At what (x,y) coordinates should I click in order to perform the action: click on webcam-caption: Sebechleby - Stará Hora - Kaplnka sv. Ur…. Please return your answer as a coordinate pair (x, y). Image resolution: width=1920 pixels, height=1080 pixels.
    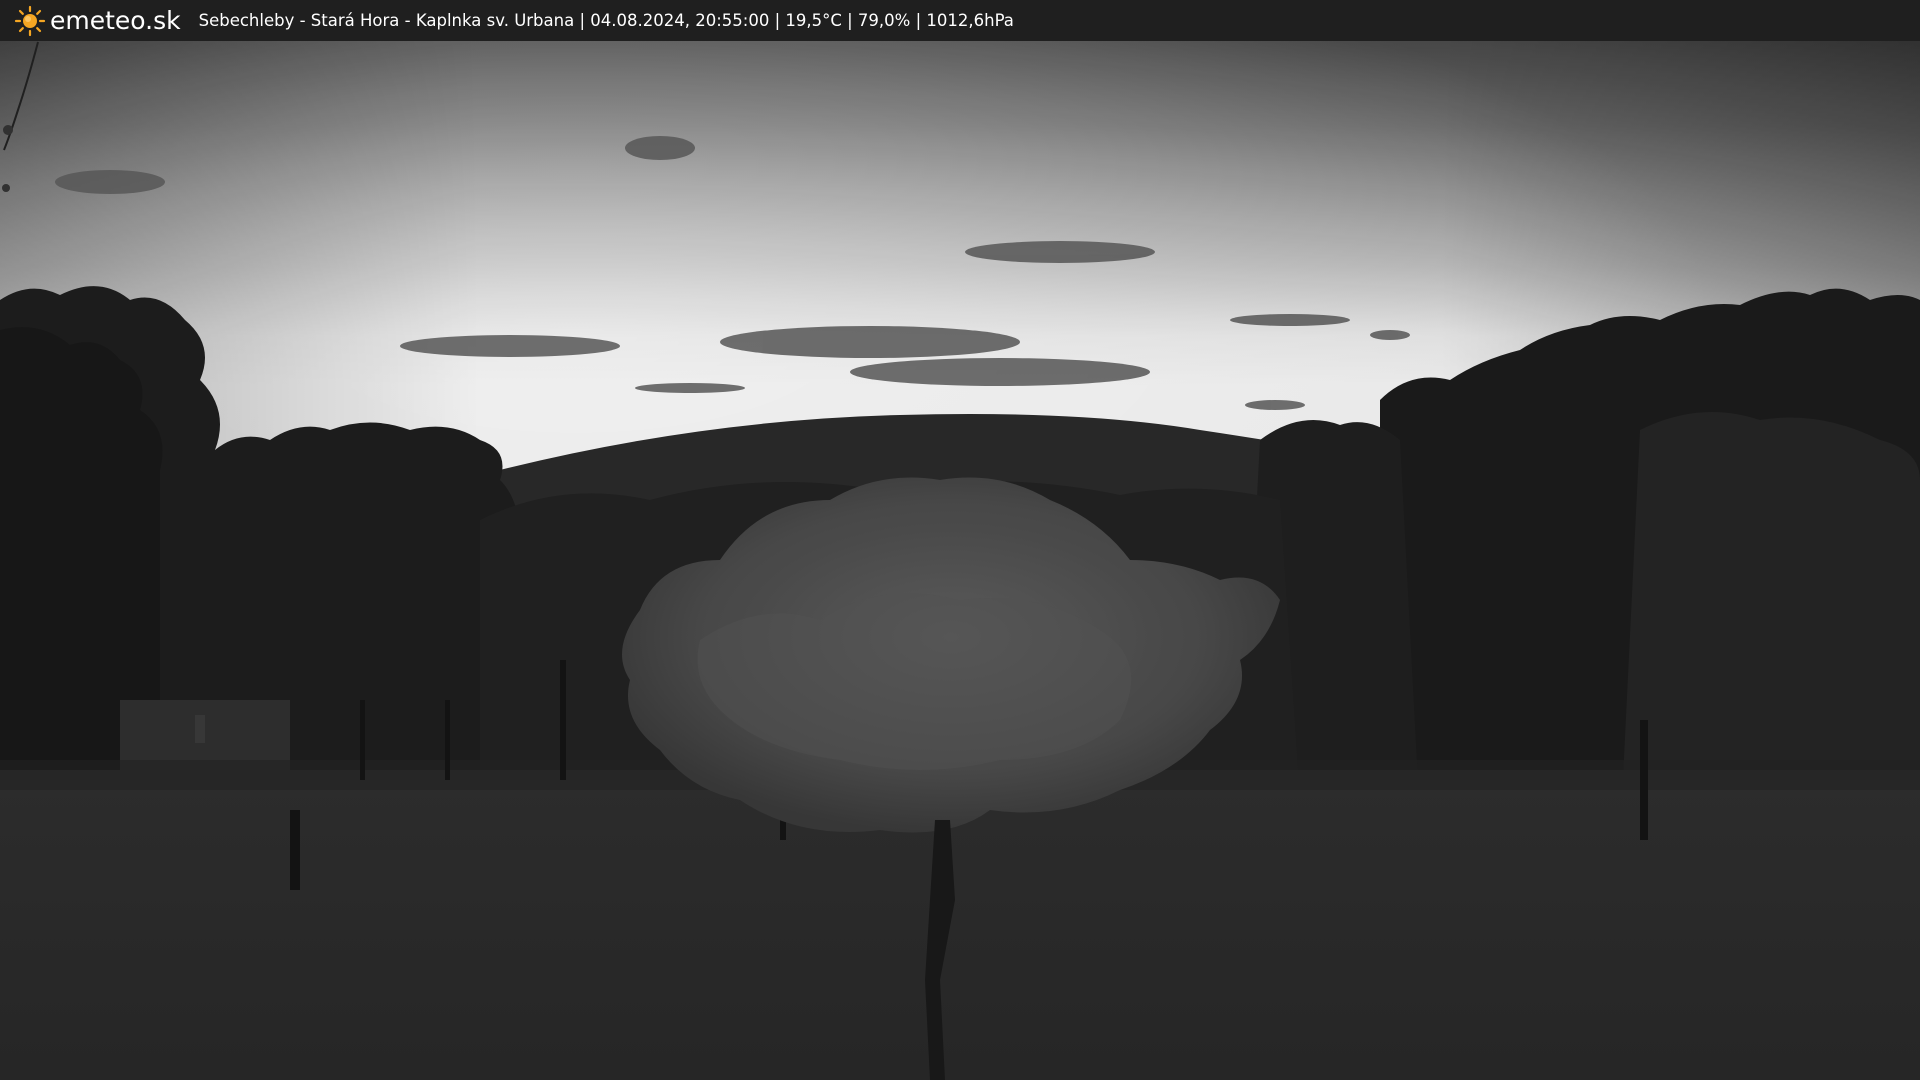
    Looking at the image, I should click on (606, 20).